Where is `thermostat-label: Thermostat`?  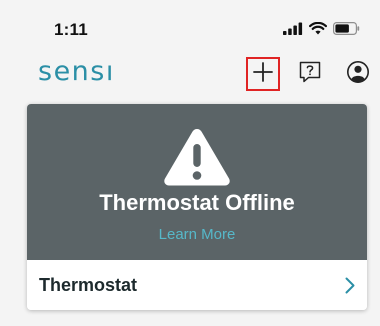 thermostat-label: Thermostat is located at coordinates (88, 285).